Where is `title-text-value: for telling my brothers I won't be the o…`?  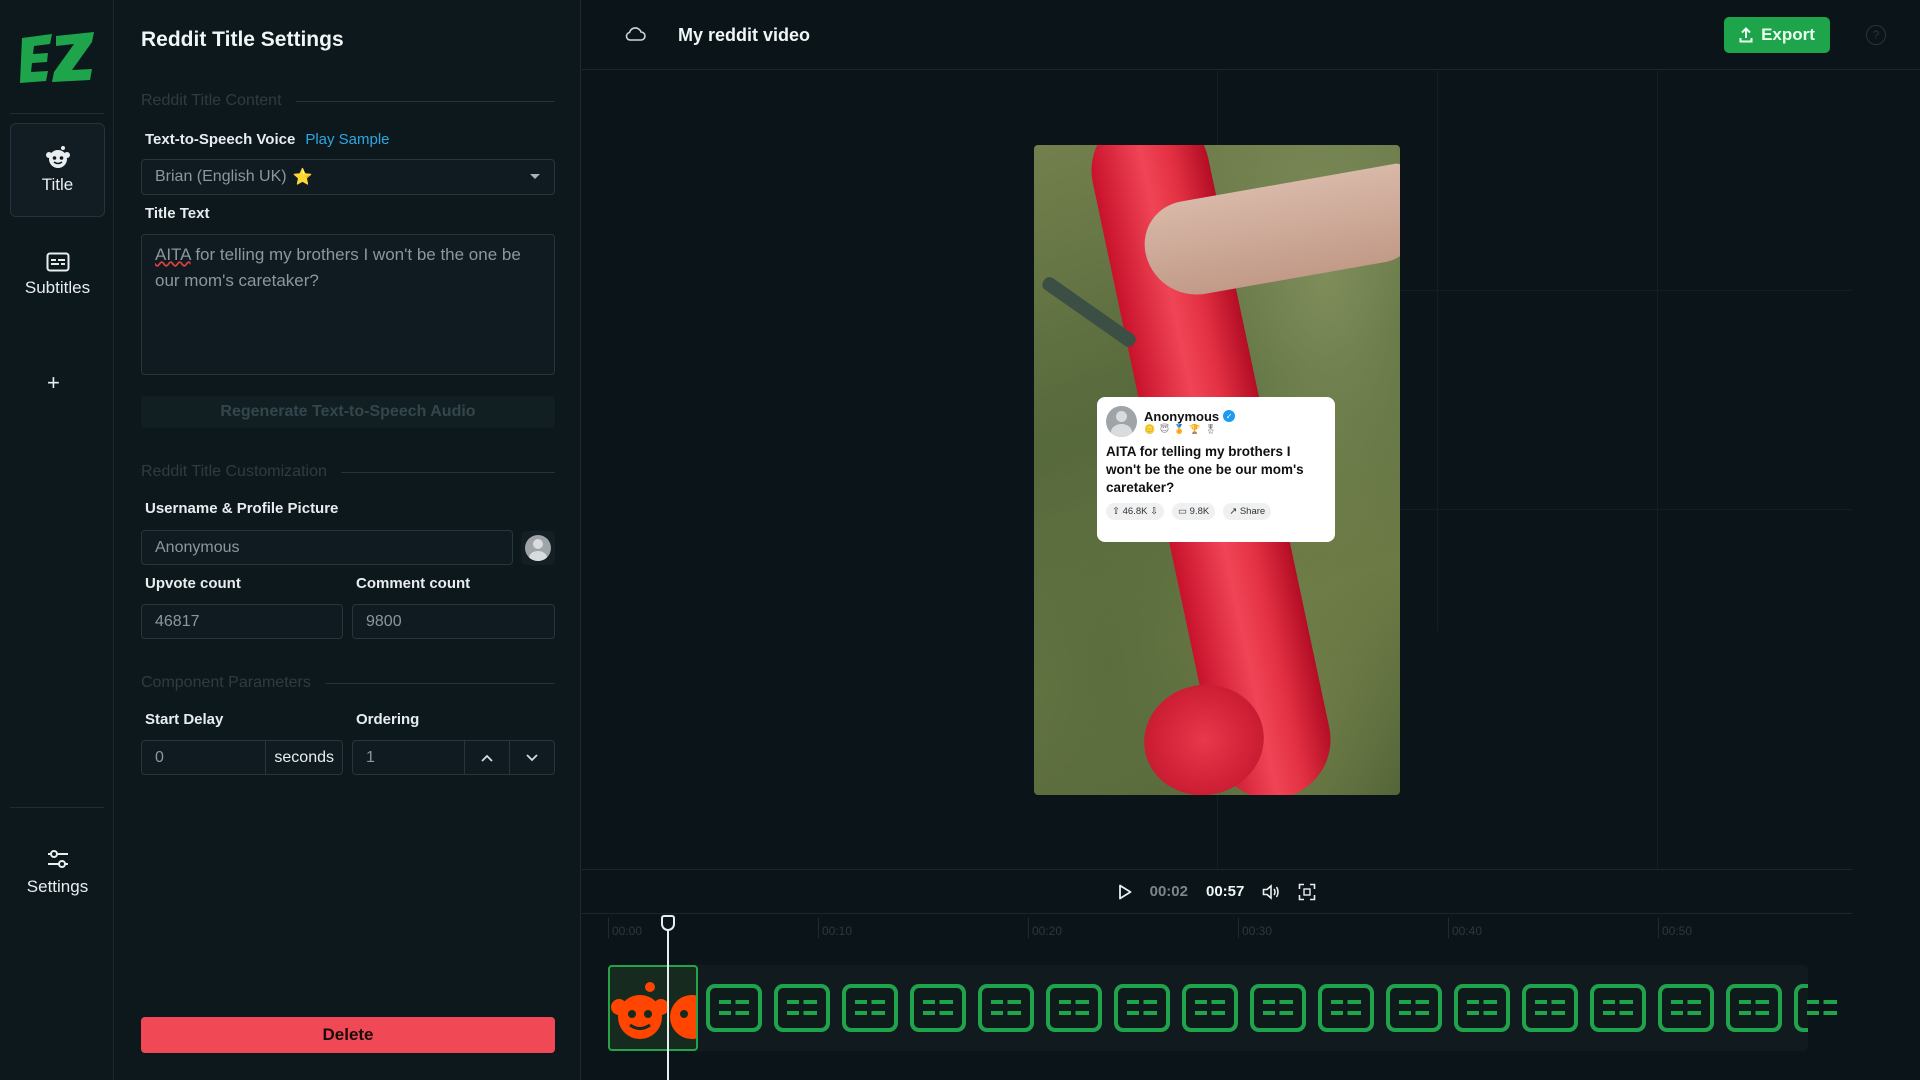 title-text-value: for telling my brothers I won't be the o… is located at coordinates (338, 267).